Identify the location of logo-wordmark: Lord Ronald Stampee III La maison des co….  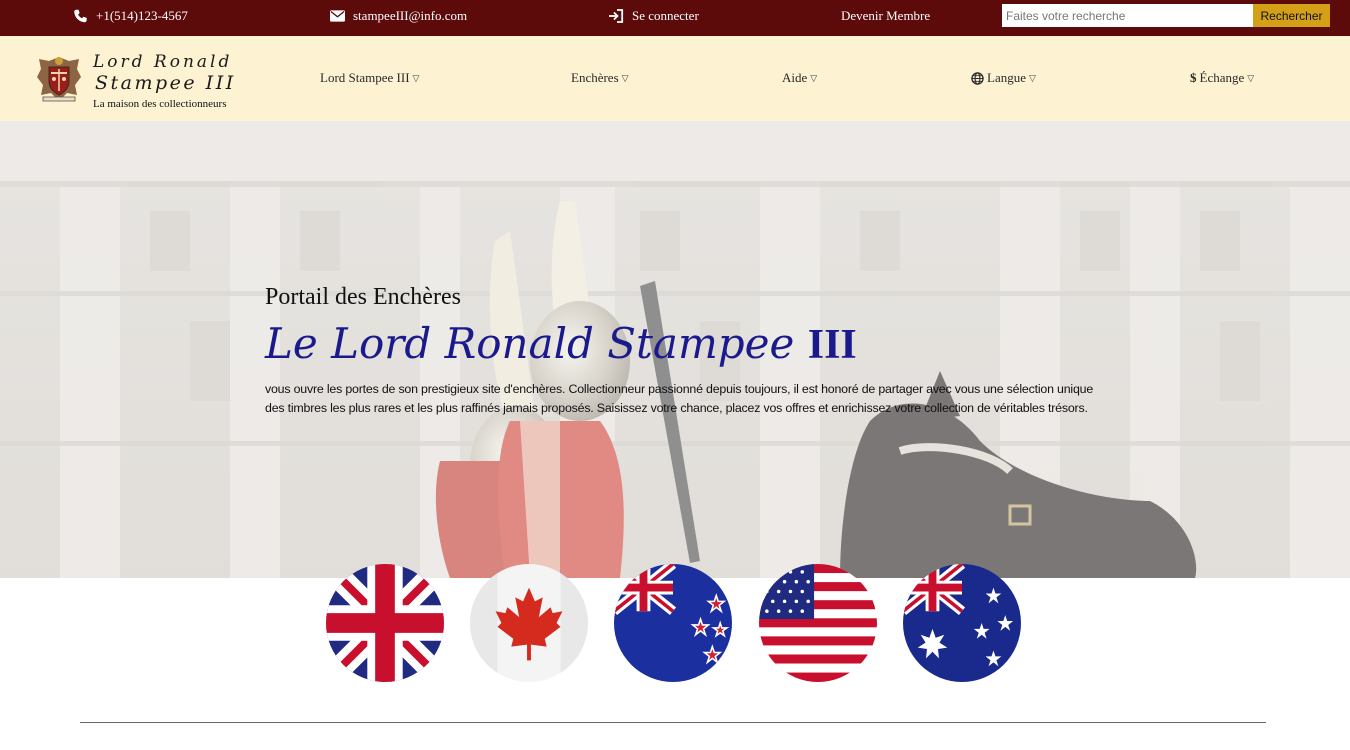
(164, 81).